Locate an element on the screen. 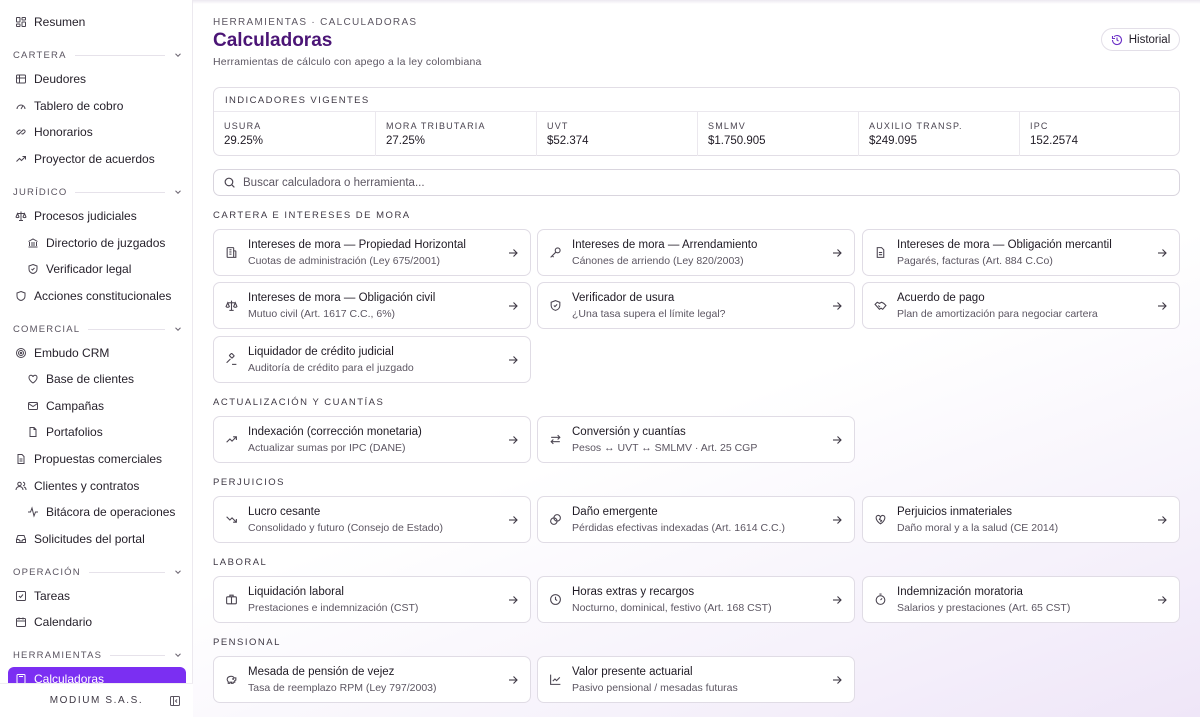  card-title: Verificador de usura is located at coordinates (623, 298).